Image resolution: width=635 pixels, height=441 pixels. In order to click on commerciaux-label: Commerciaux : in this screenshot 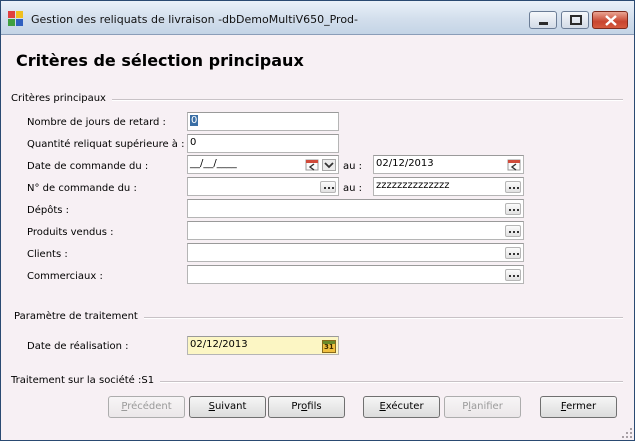, I will do `click(65, 276)`.